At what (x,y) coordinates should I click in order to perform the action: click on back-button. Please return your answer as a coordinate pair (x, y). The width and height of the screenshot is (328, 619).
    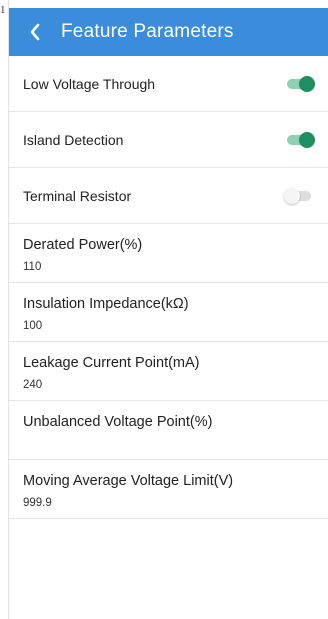
    Looking at the image, I should click on (35, 32).